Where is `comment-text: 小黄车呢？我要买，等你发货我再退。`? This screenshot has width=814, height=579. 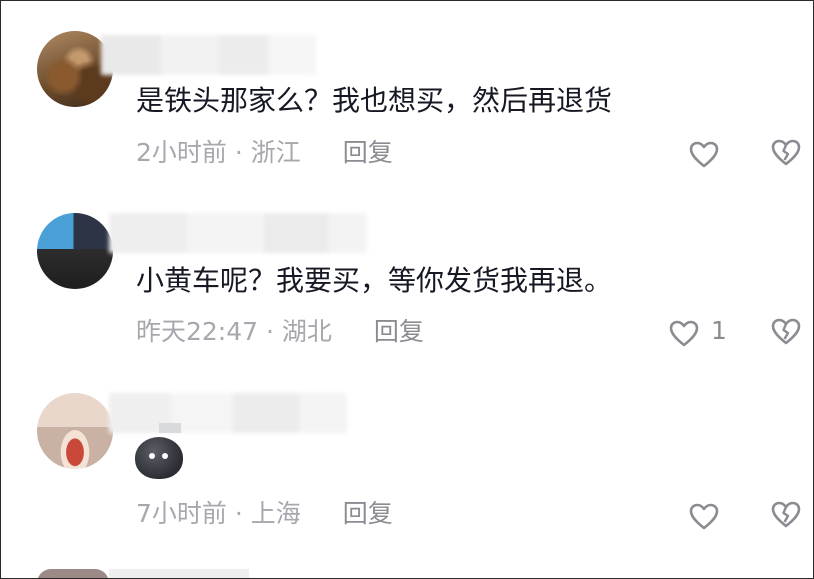
comment-text: 小黄车呢？我要买，等你发货我再退。 is located at coordinates (374, 280).